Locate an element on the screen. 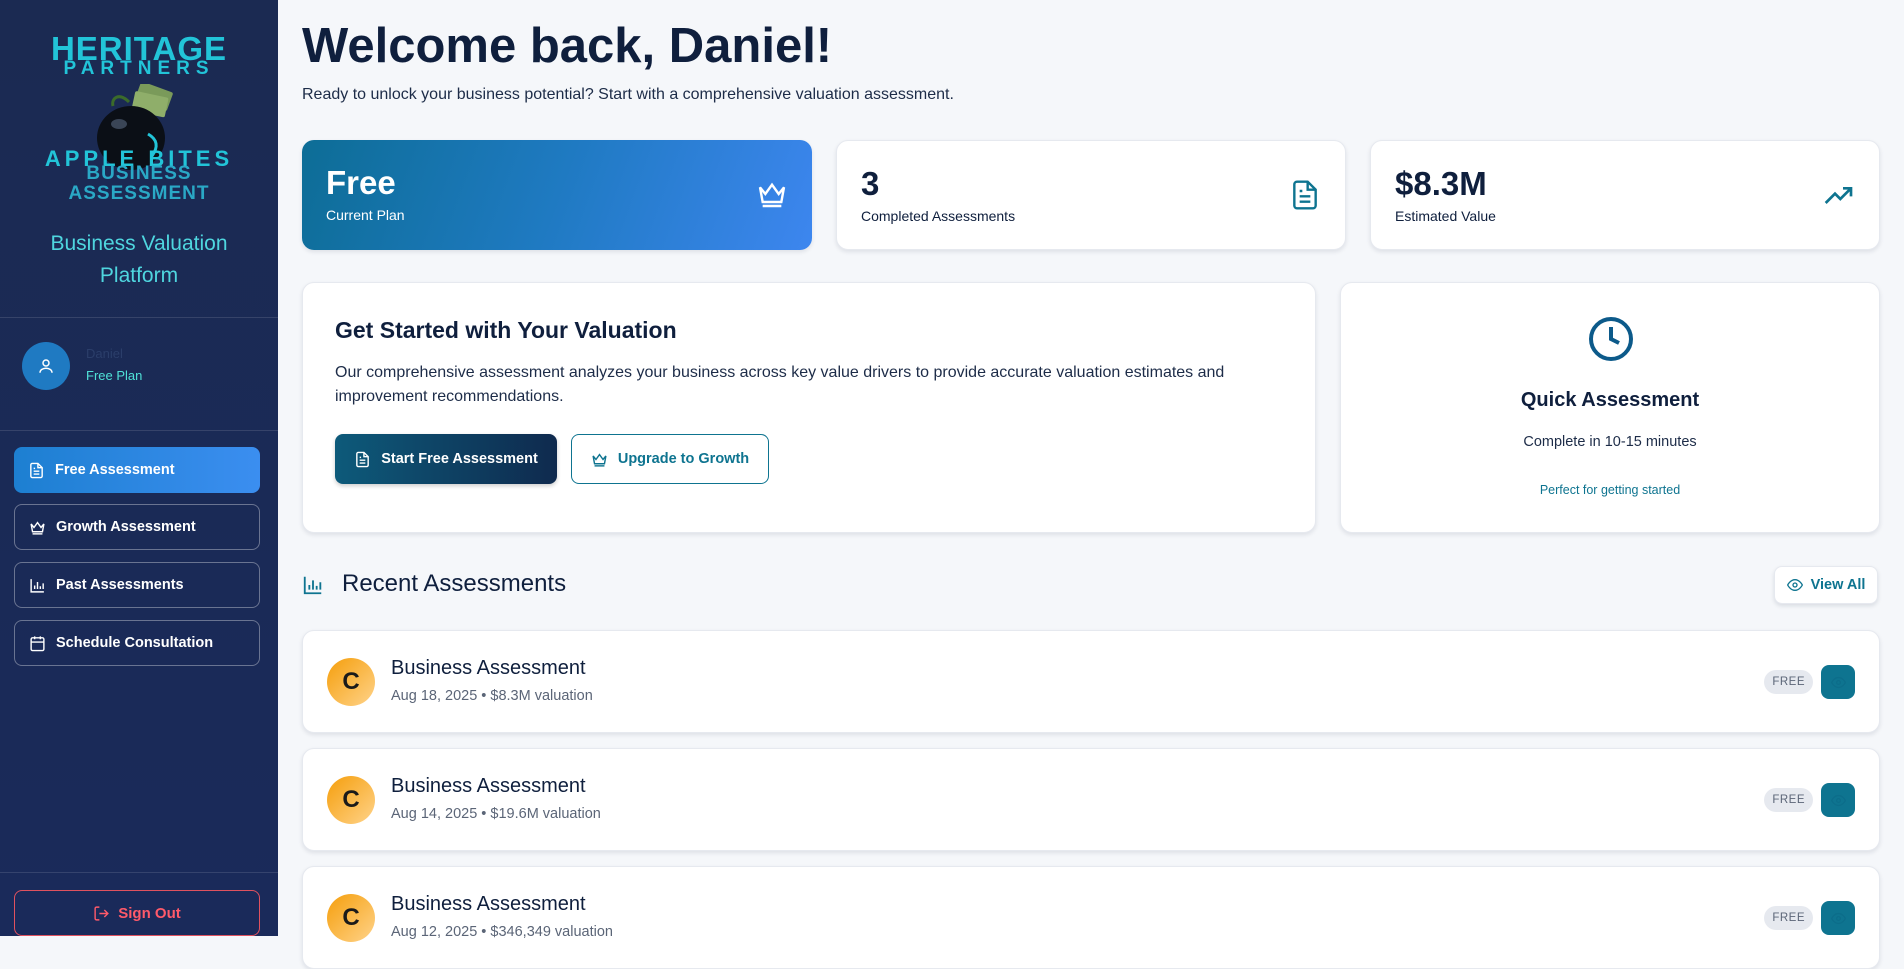 The image size is (1904, 969). current-plan-card: Free Current Plan is located at coordinates (557, 195).